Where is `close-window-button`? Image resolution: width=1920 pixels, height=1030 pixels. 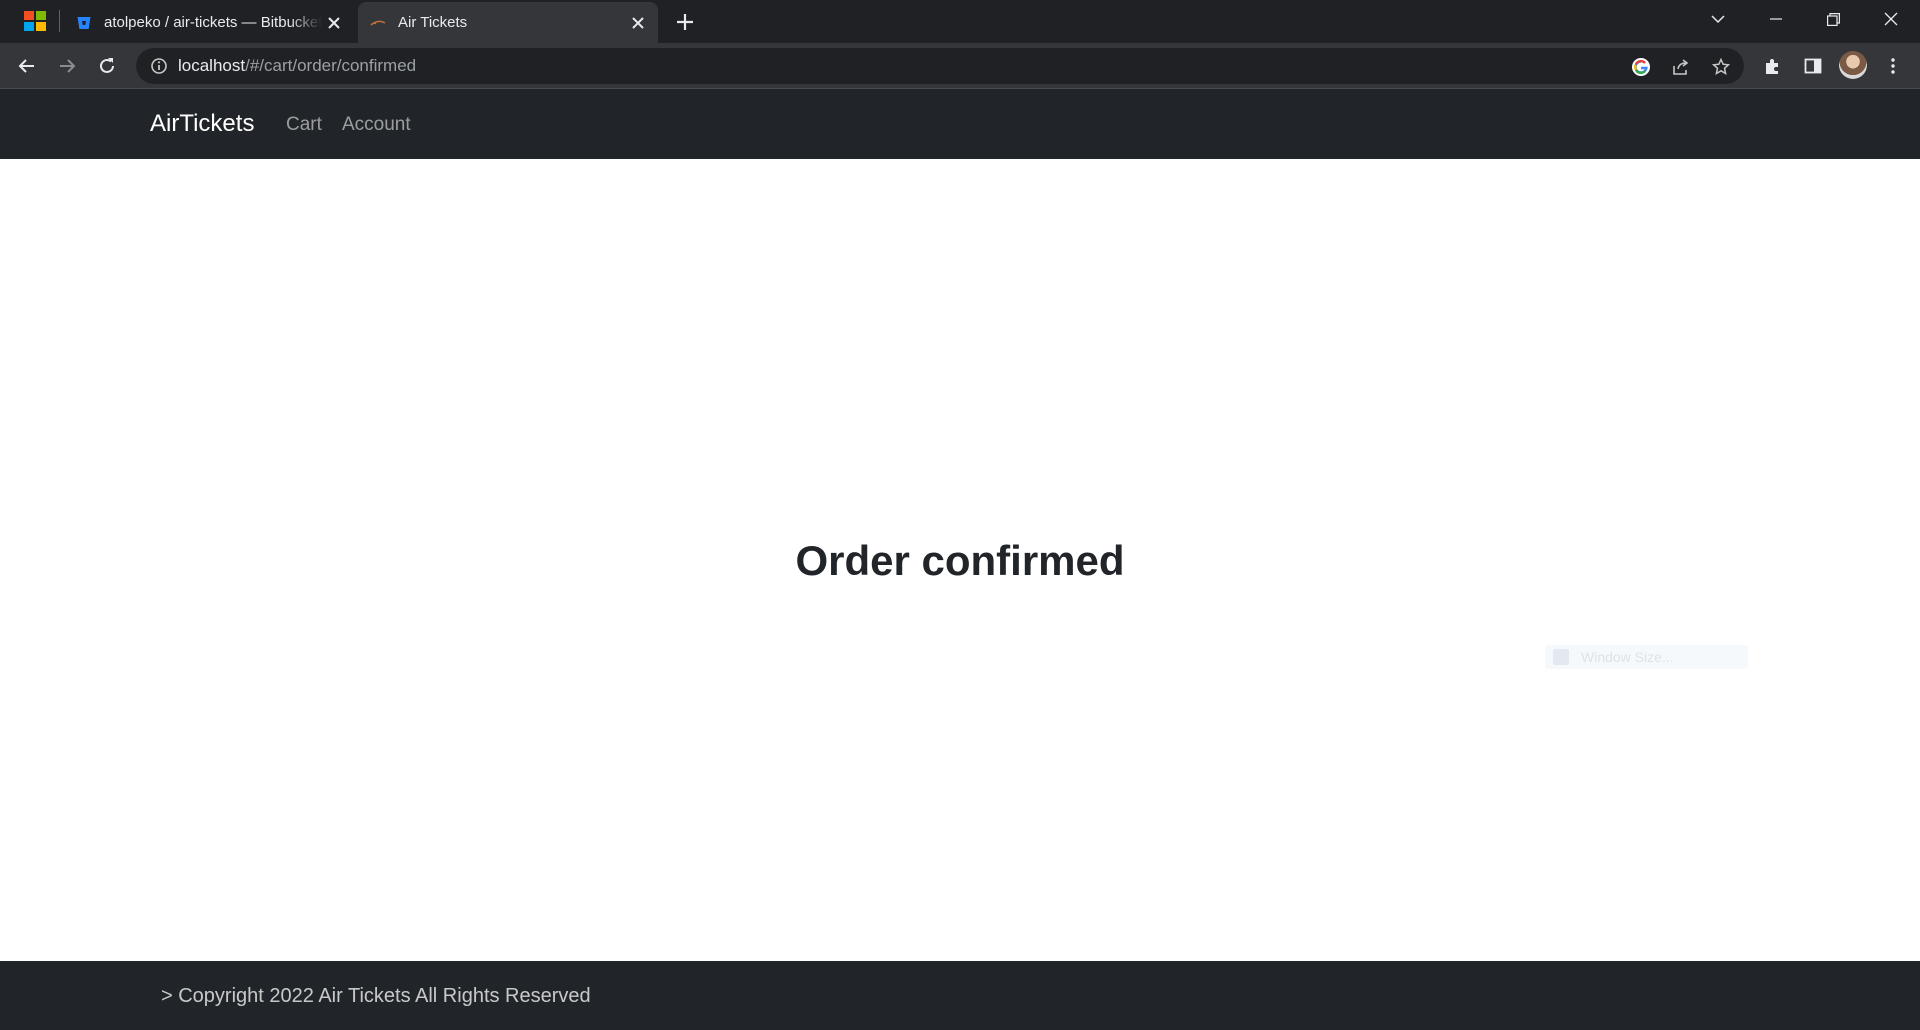
close-window-button is located at coordinates (1891, 19).